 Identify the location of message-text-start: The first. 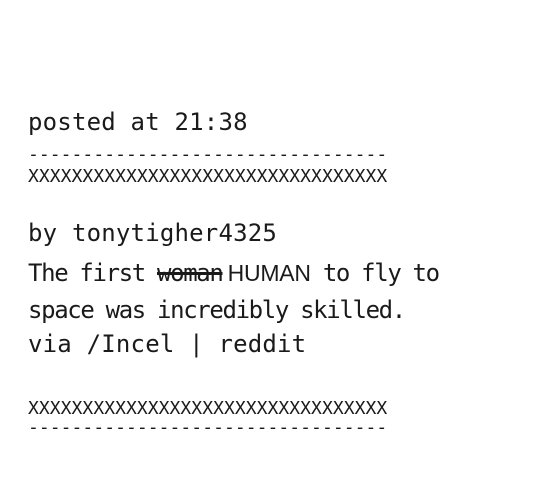
(92, 273).